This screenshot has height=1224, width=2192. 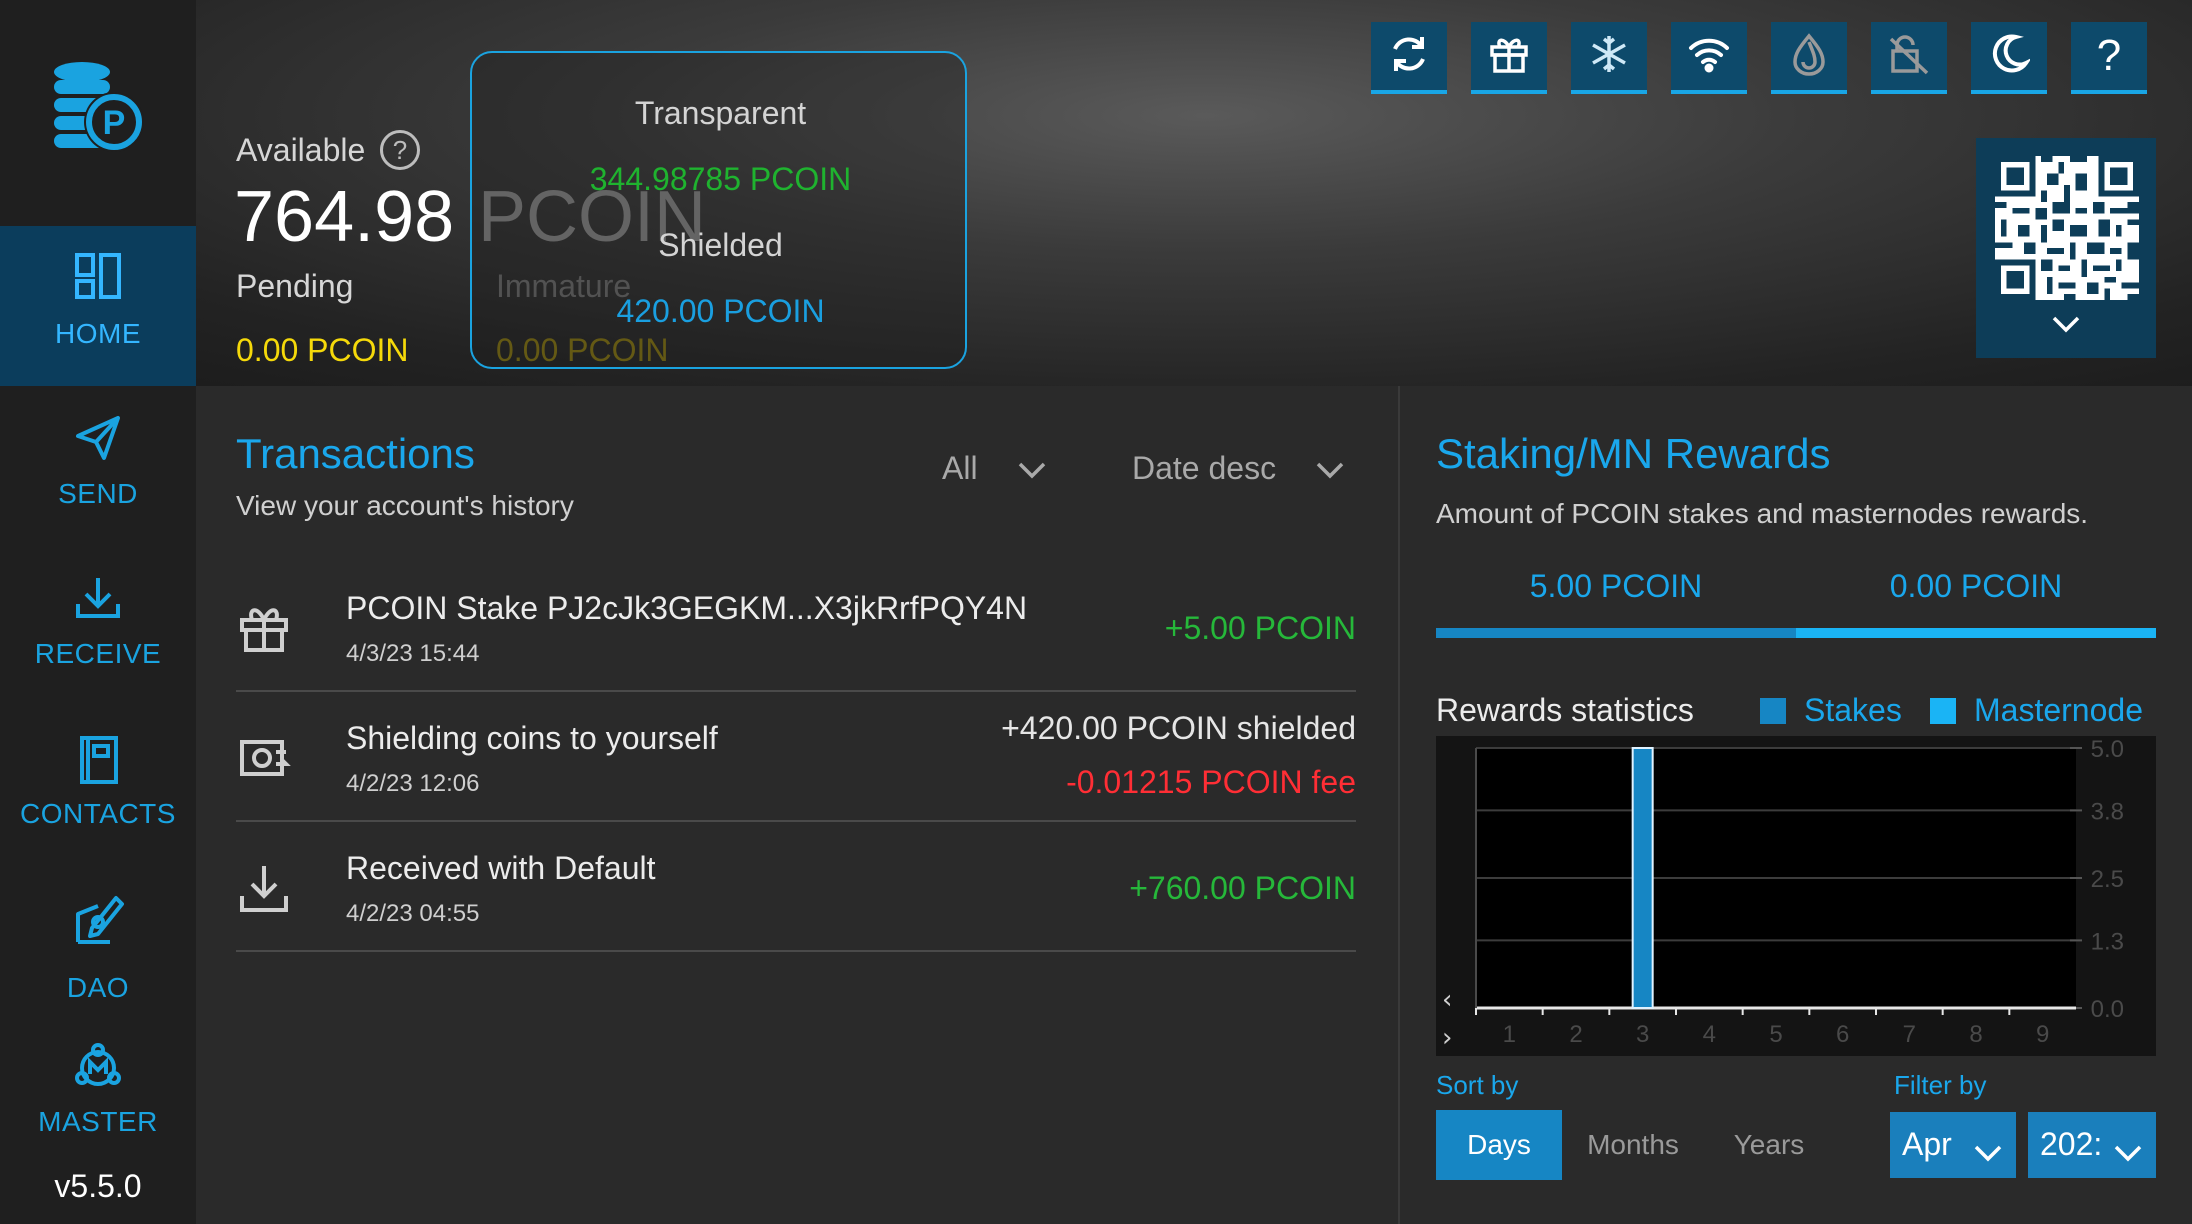 I want to click on transaction-fee: -0.01215 PCOIN fee, so click(x=1211, y=782).